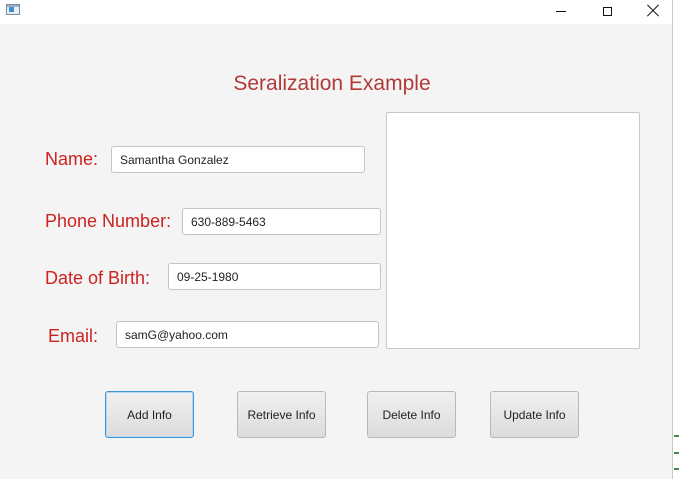  I want to click on close-icon, so click(653, 11).